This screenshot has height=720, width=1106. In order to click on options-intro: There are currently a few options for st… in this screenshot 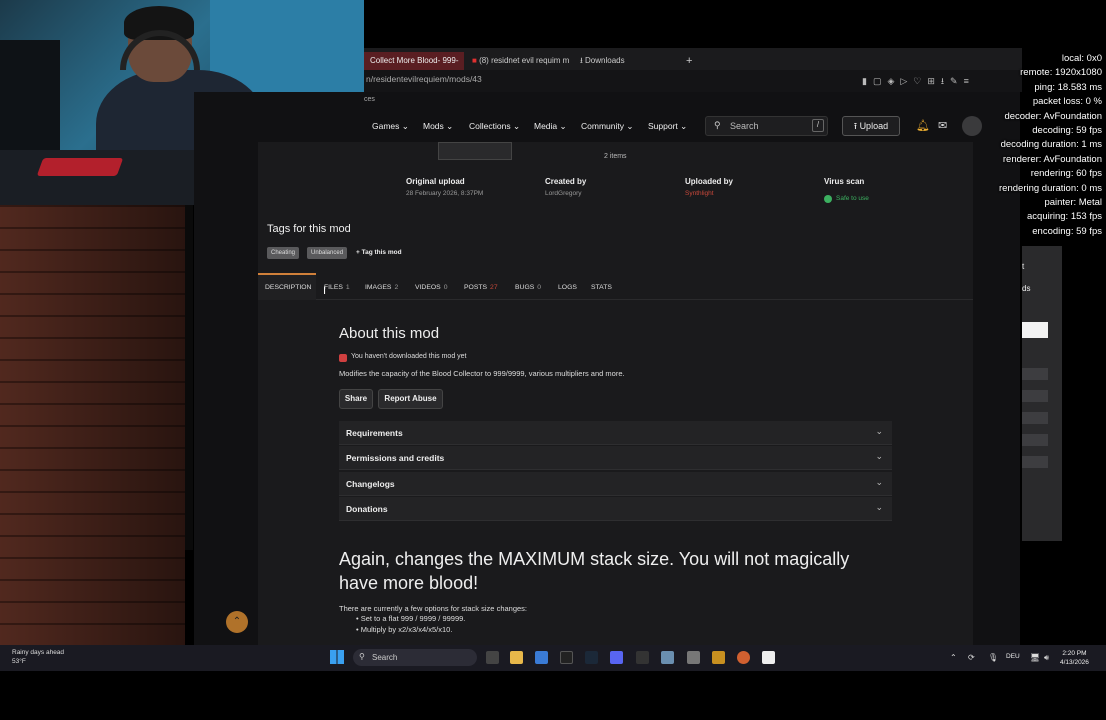, I will do `click(433, 608)`.